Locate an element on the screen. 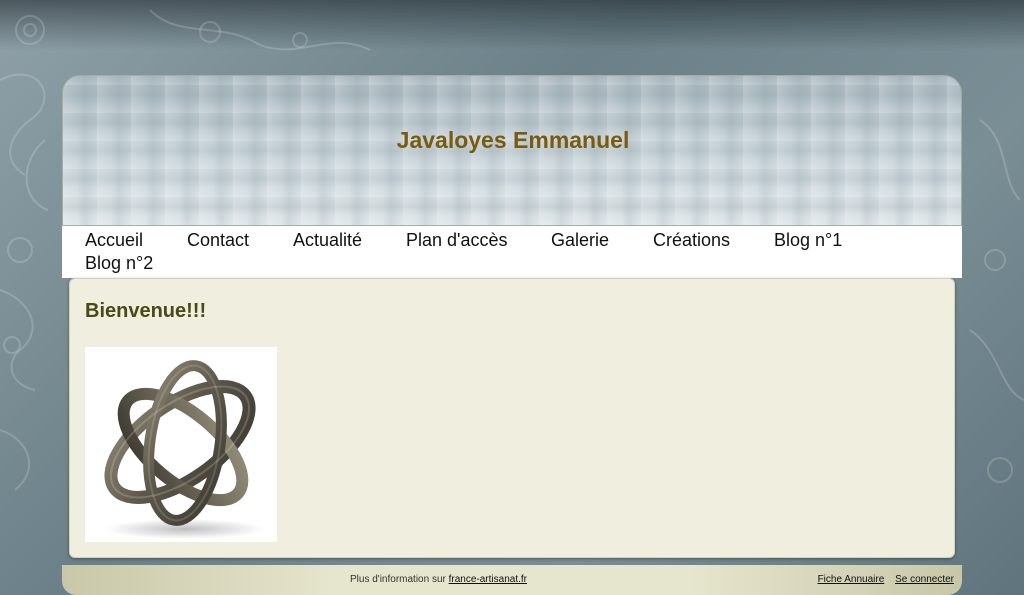 This screenshot has height=595, width=1024. nav-item-accueil: Accueil is located at coordinates (114, 240).